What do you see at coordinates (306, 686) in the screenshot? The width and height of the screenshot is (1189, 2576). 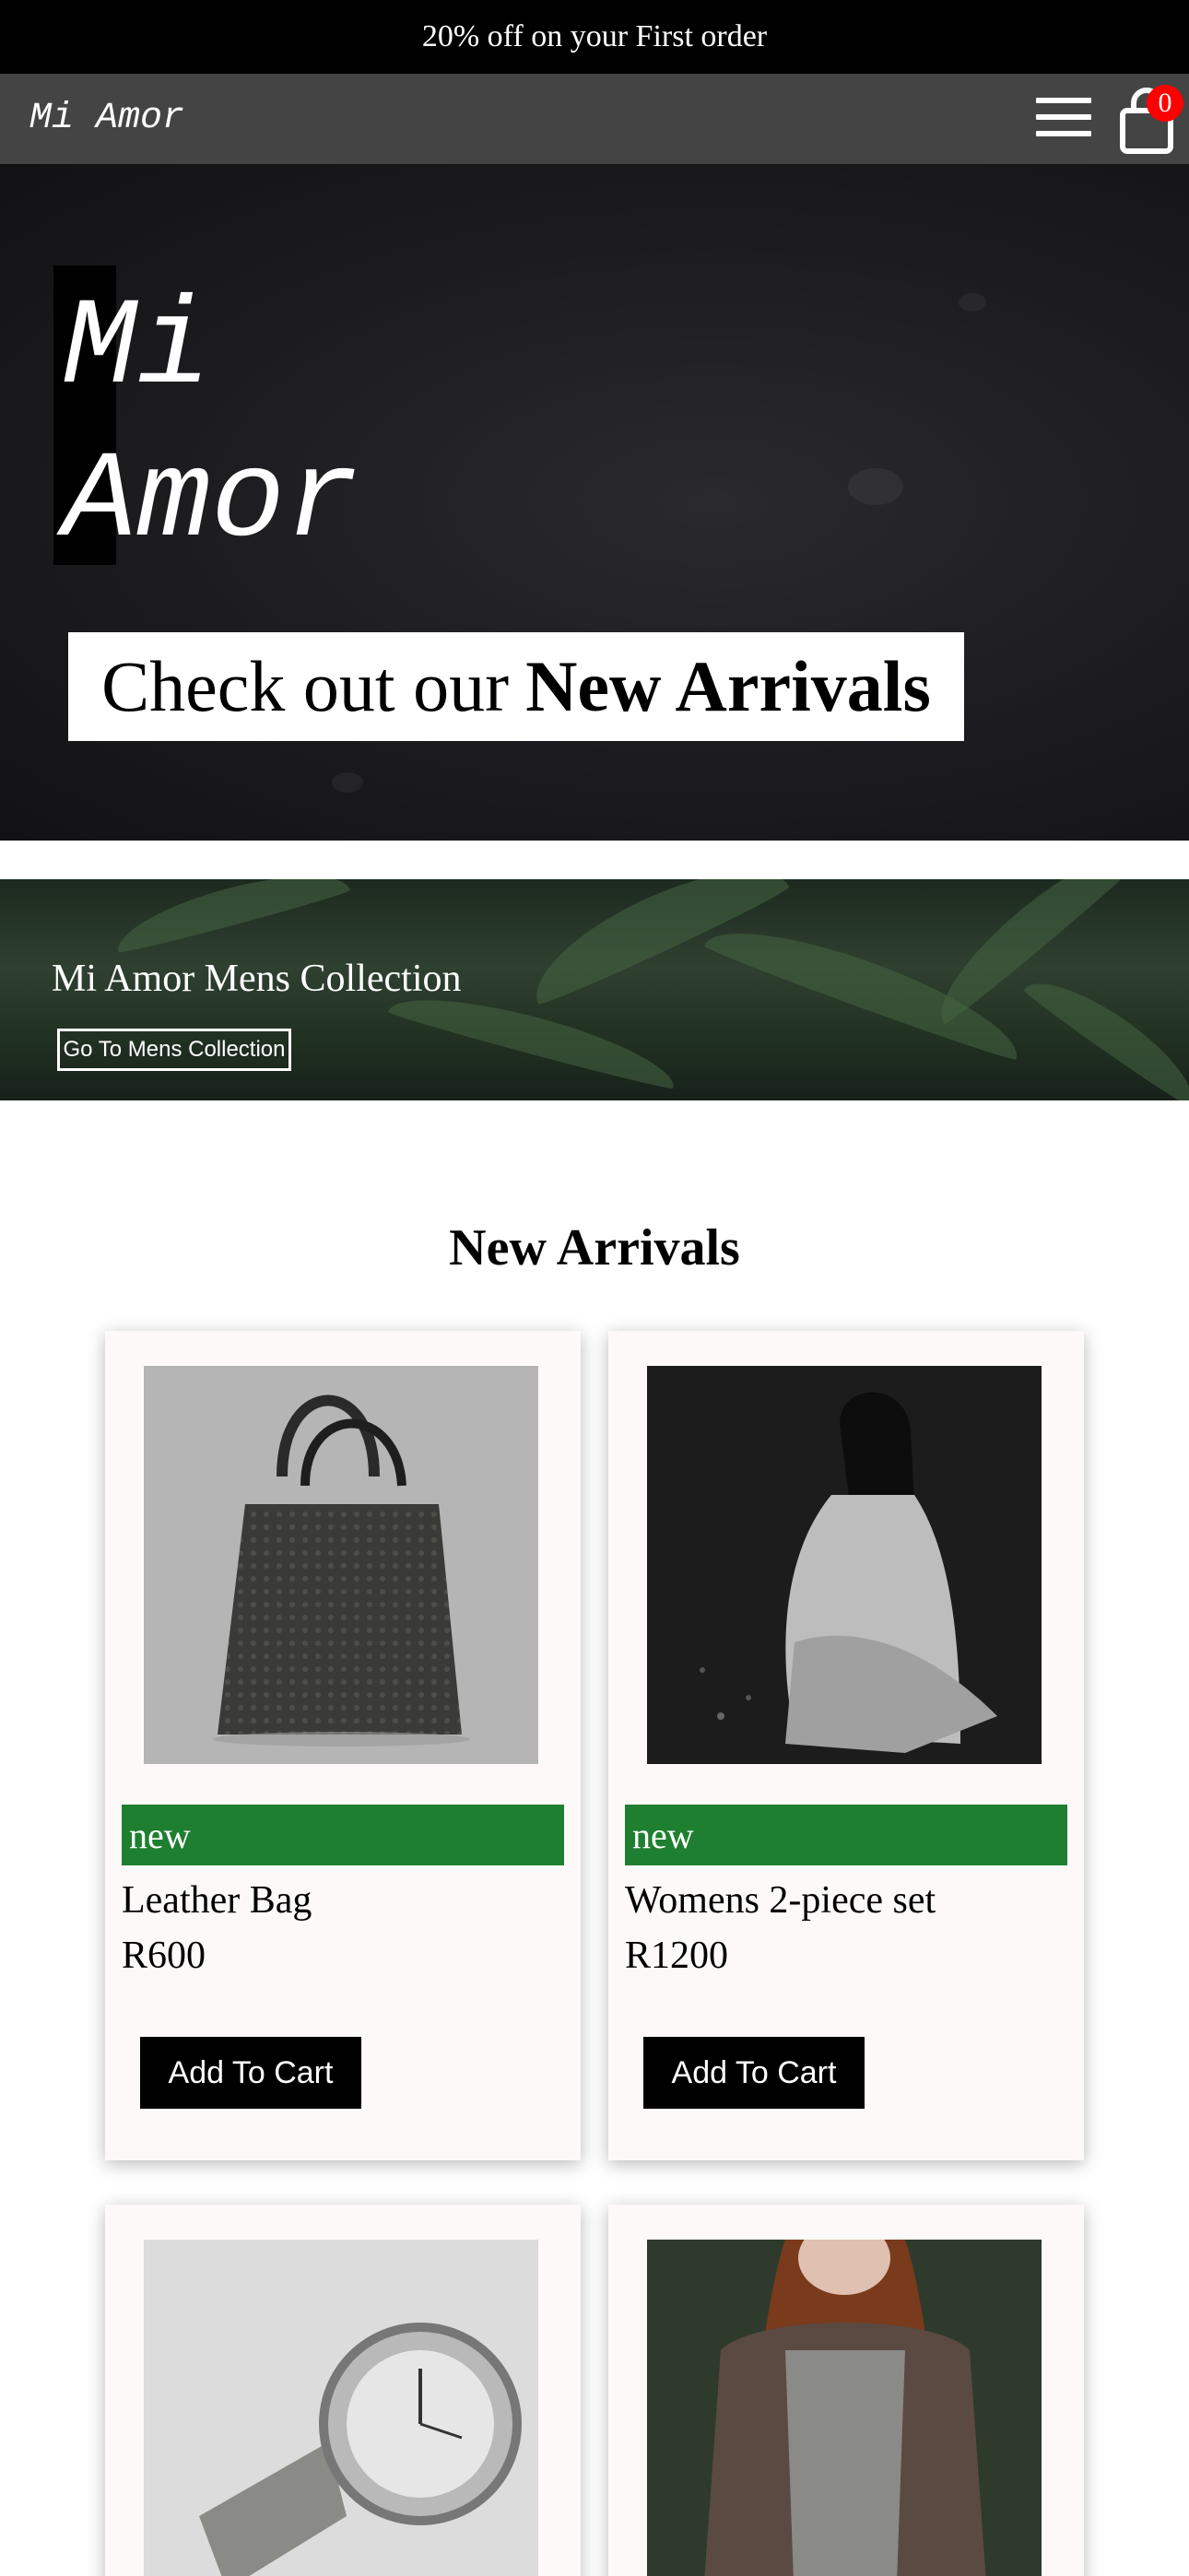 I see `cta-prefix: Check out our` at bounding box center [306, 686].